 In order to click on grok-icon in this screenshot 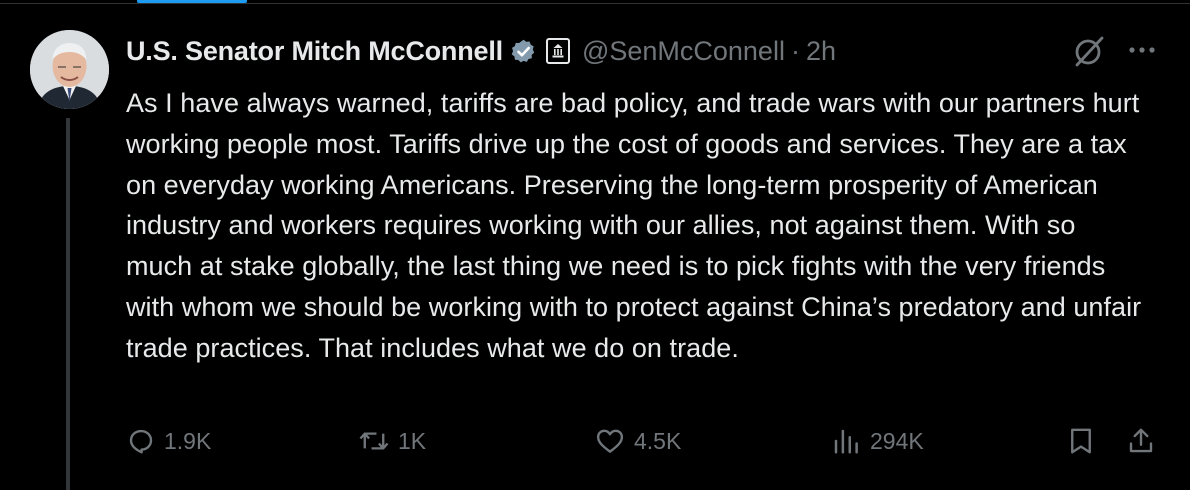, I will do `click(1089, 51)`.